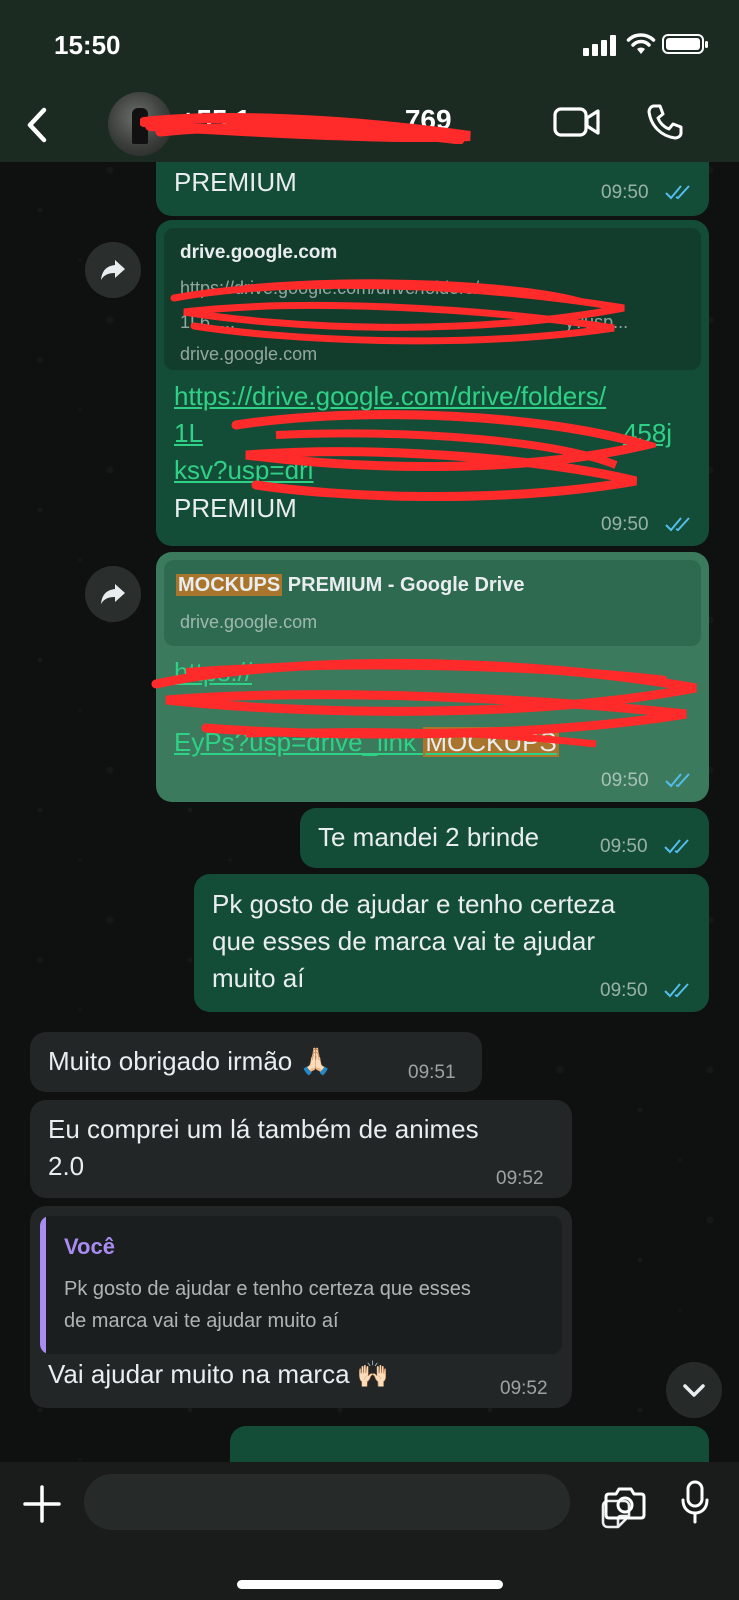  I want to click on battery-icon, so click(685, 44).